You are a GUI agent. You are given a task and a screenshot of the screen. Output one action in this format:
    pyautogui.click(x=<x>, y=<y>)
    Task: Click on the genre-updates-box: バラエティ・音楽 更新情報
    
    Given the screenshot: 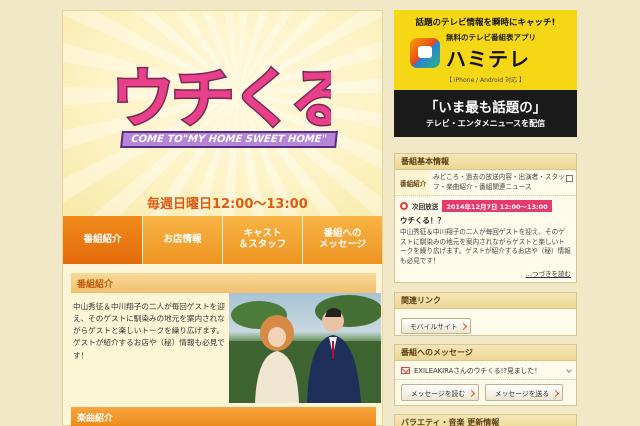 What is the action you would take?
    pyautogui.click(x=485, y=420)
    